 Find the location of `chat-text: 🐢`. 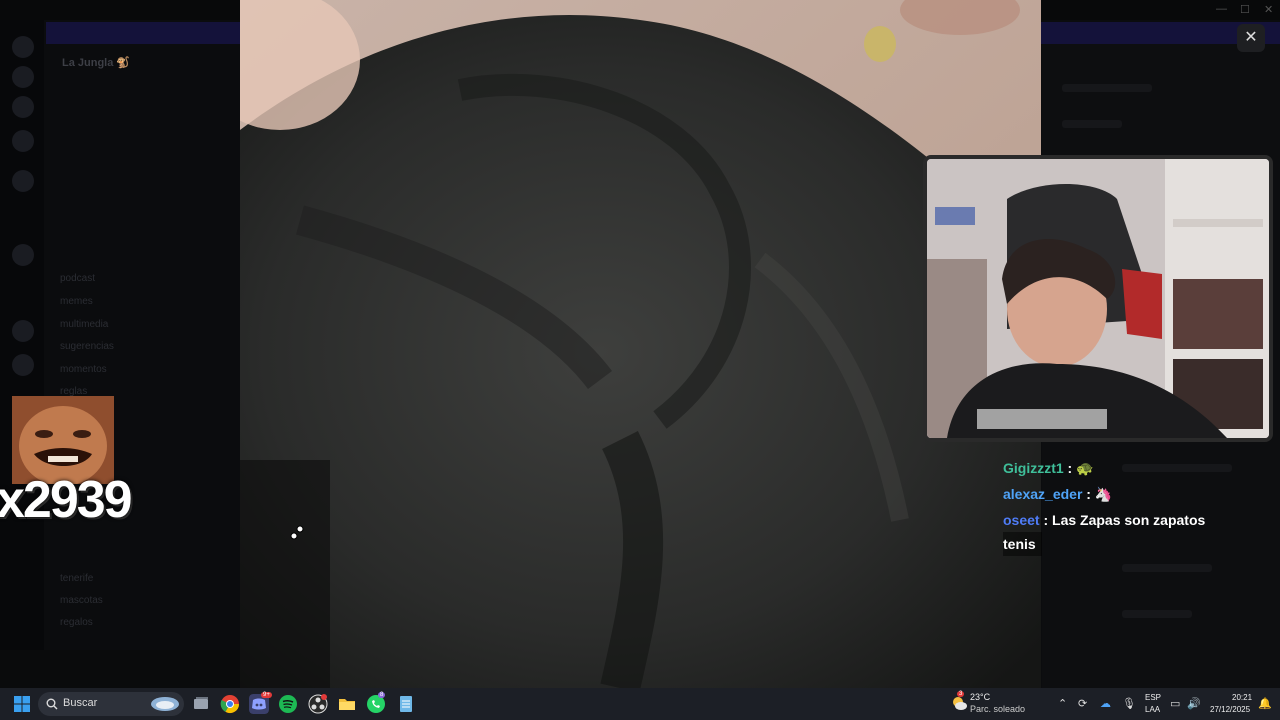

chat-text: 🐢 is located at coordinates (1085, 468).